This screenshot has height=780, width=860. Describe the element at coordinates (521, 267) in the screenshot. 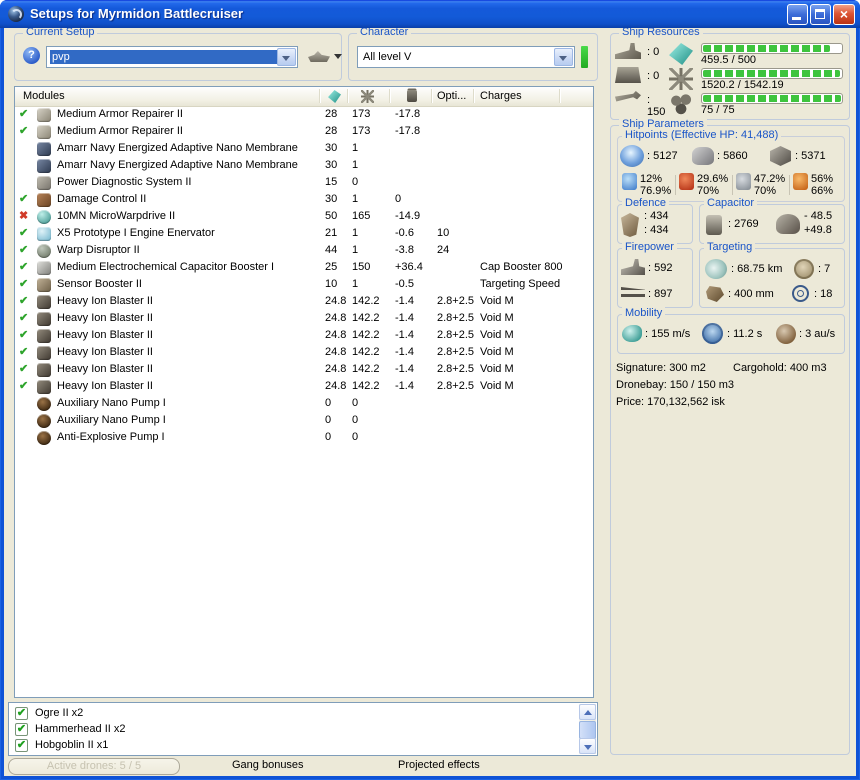

I see `module-charge: Cap Booster 800` at that location.